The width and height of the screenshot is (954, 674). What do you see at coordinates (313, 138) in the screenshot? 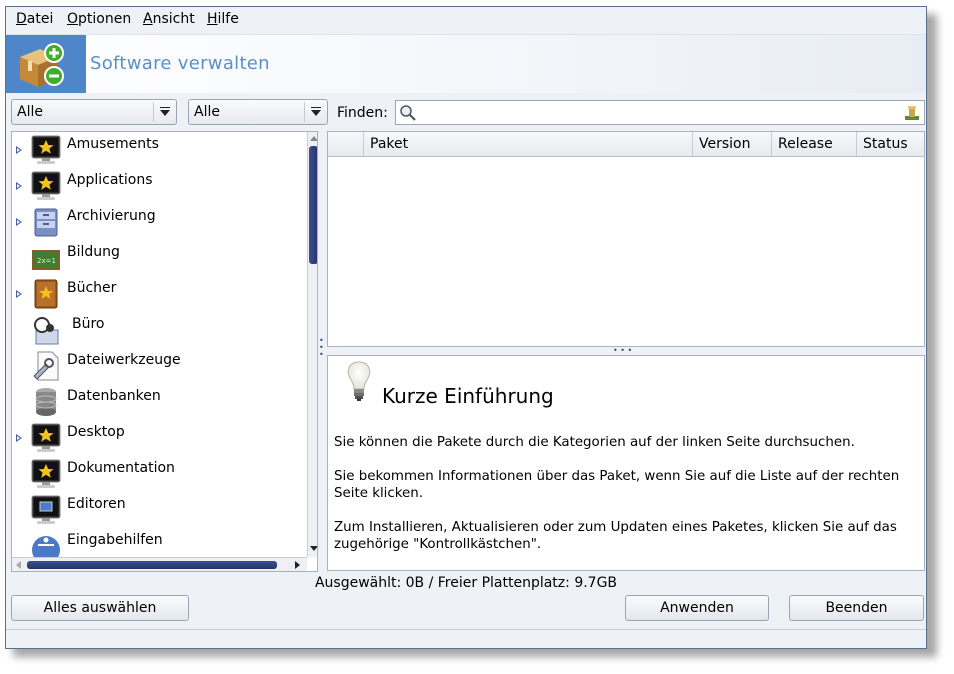
I see `scroll-up-icon` at bounding box center [313, 138].